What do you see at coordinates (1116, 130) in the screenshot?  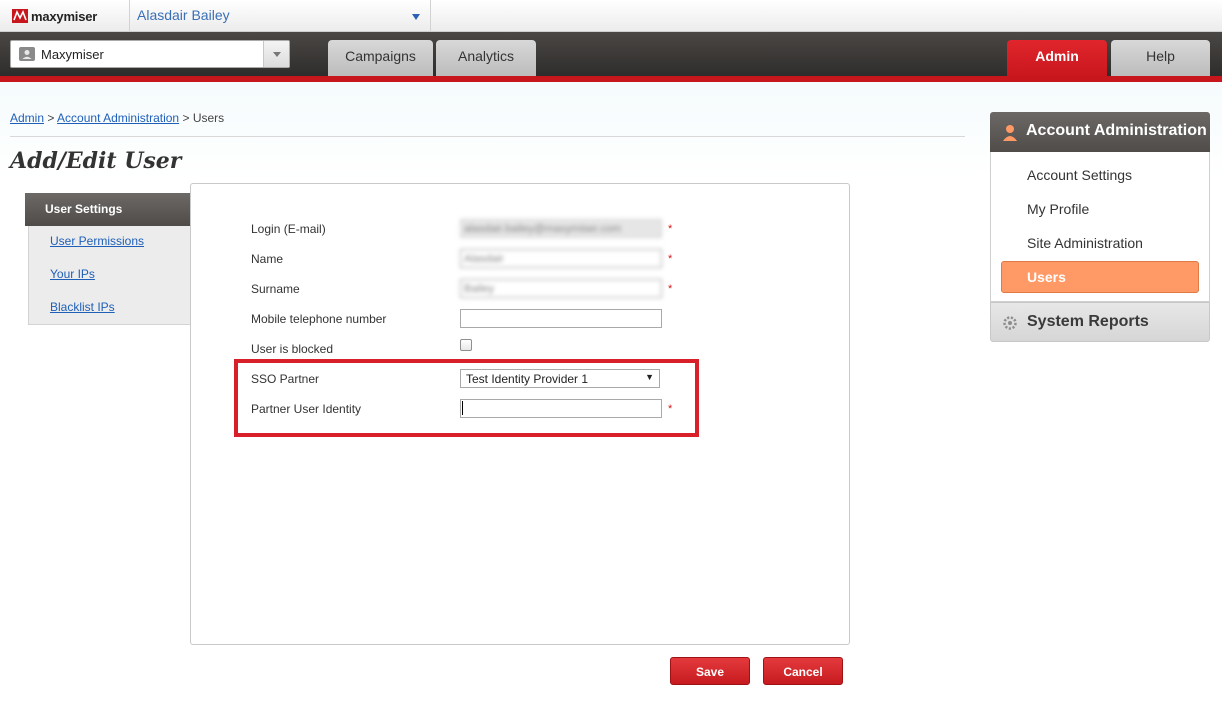 I see `account-administration-title: Account Administration` at bounding box center [1116, 130].